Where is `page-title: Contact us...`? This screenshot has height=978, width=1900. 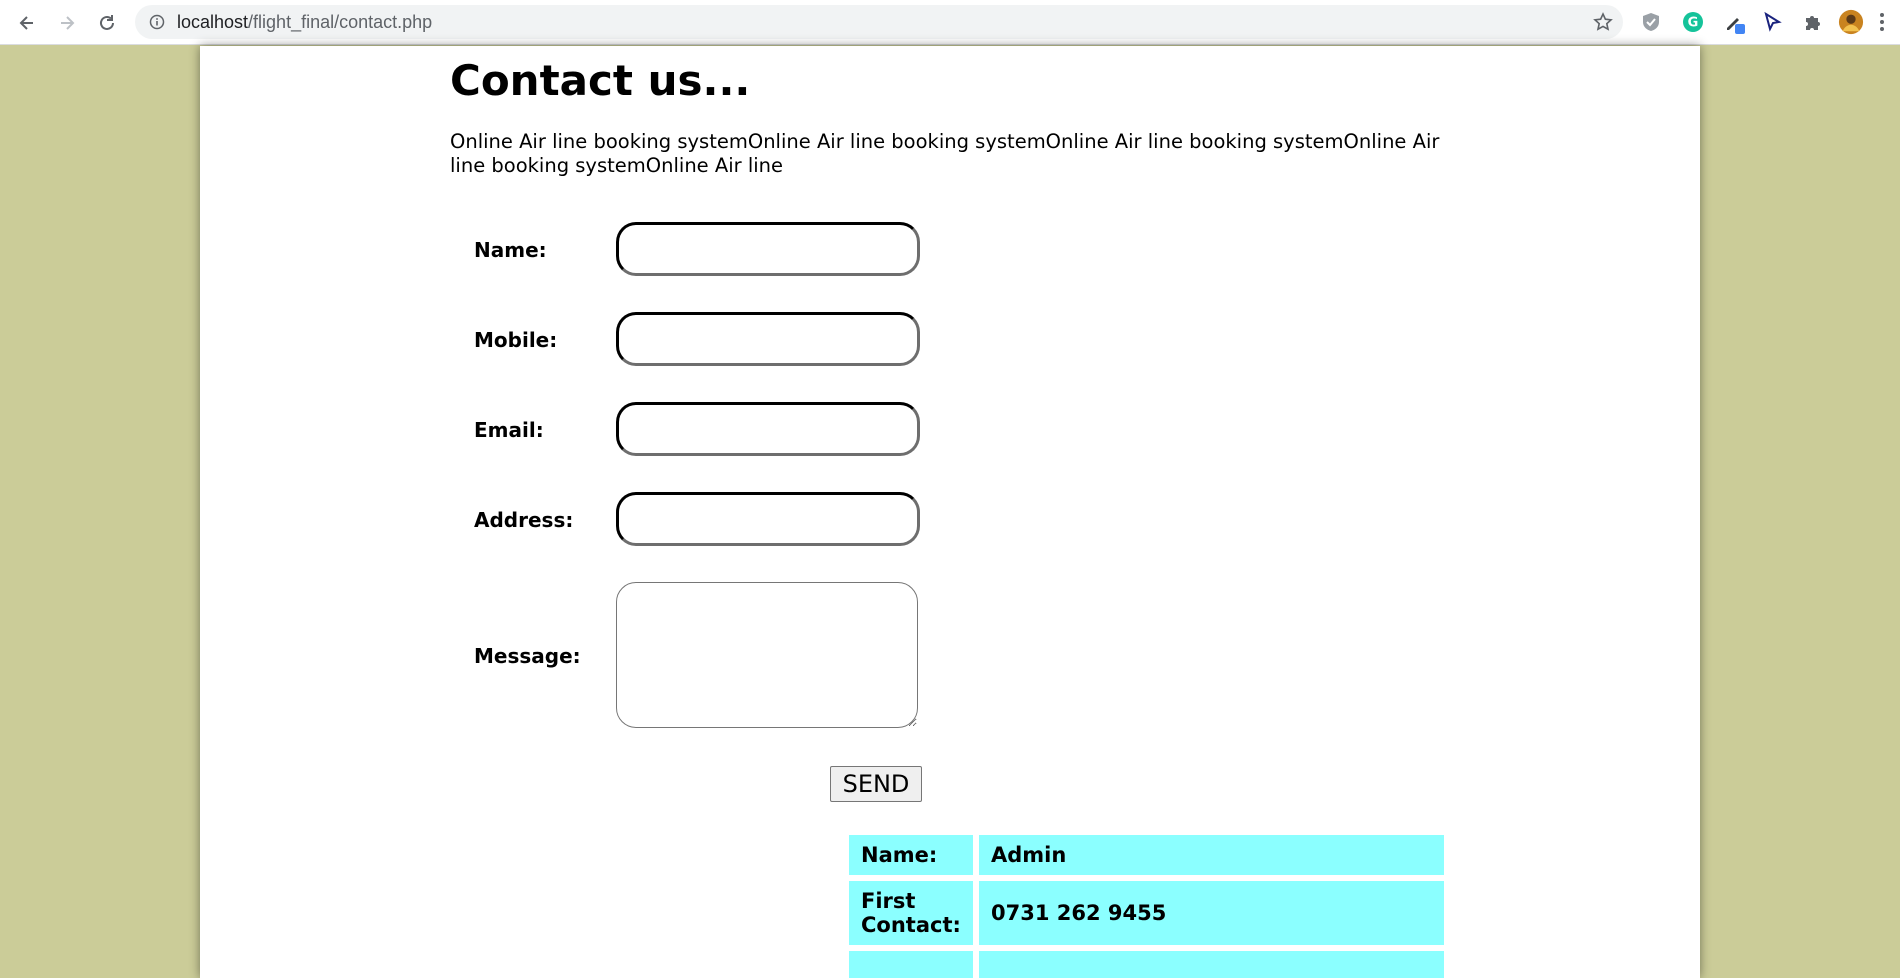
page-title: Contact us... is located at coordinates (600, 80).